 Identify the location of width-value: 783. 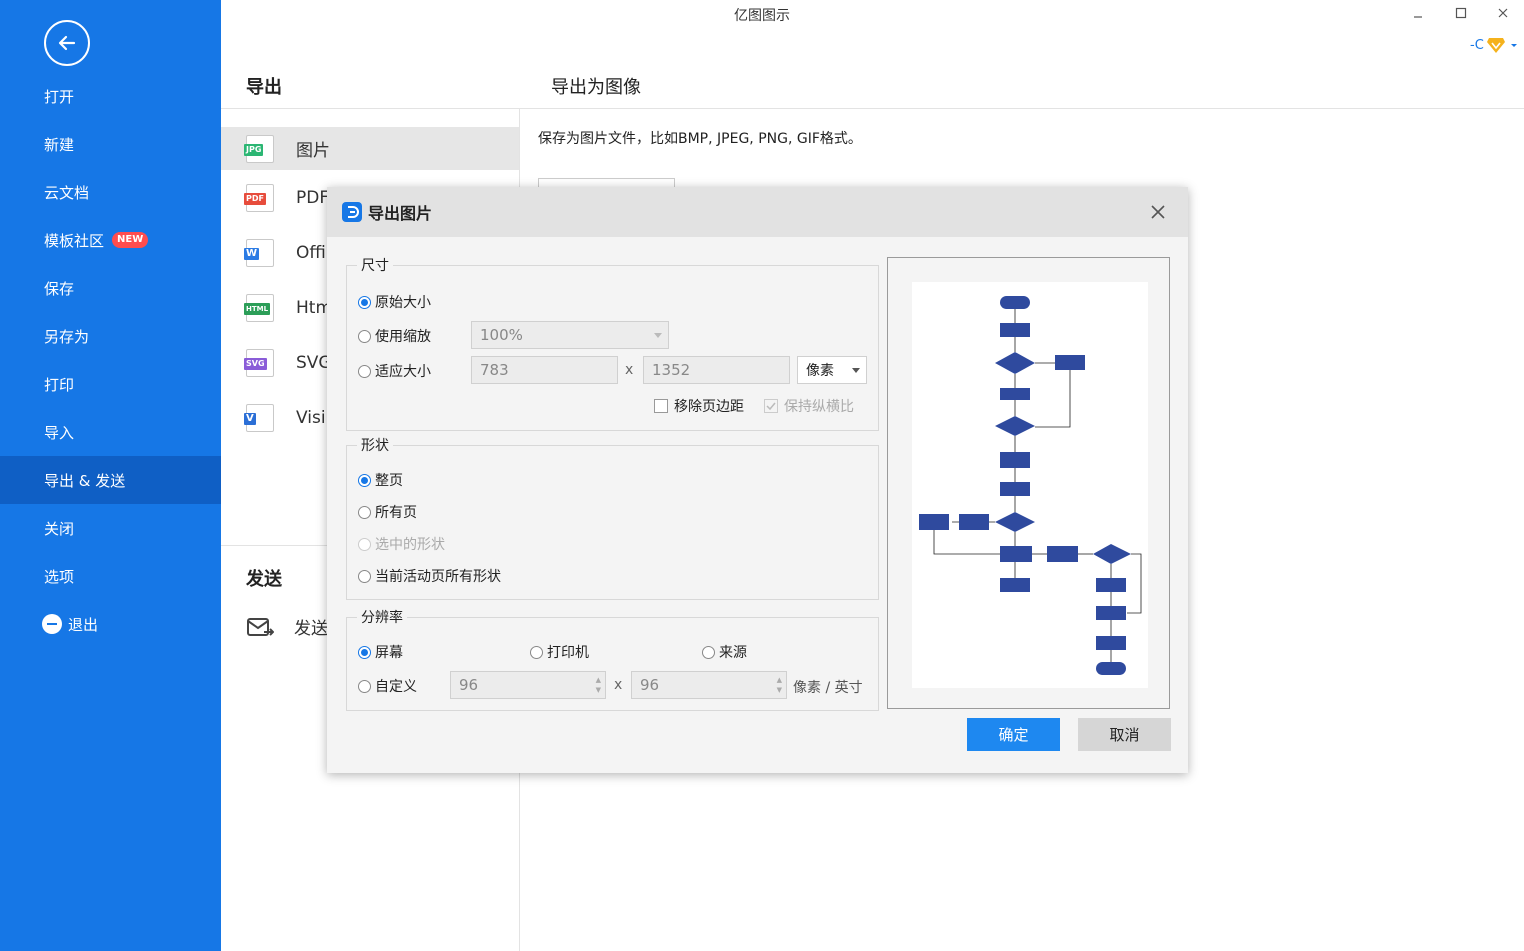
(494, 370).